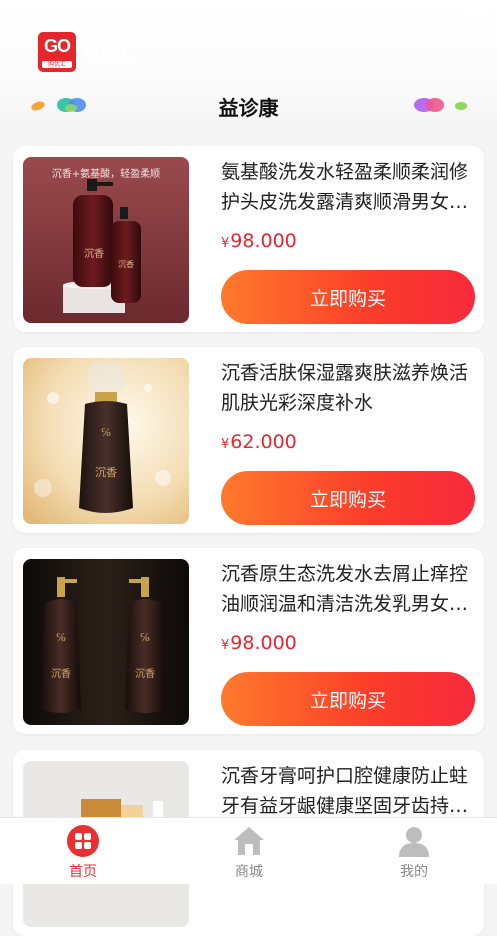  What do you see at coordinates (106, 642) in the screenshot?
I see `product-image: ℅ ℅ 沉香 沉香` at bounding box center [106, 642].